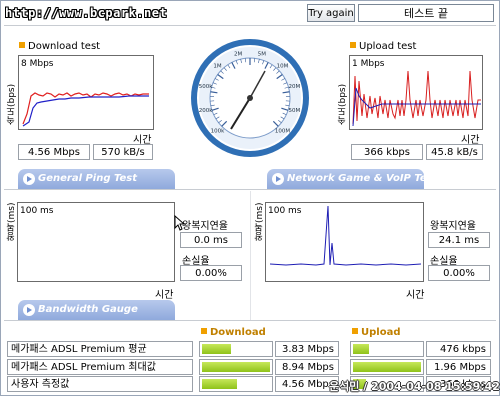 The image size is (500, 396). Describe the element at coordinates (96, 242) in the screenshot. I see `ping-plot: 100 ms` at that location.